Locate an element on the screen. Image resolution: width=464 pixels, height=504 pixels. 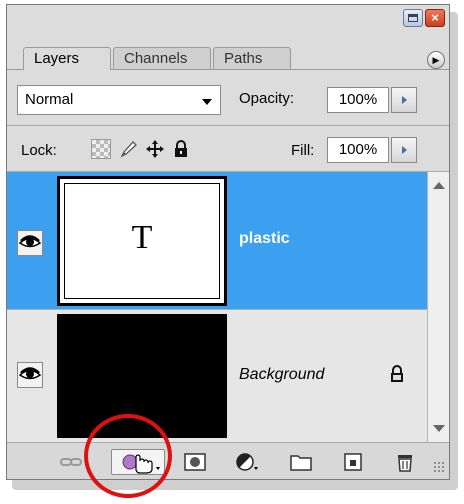
tab-layers: Layers is located at coordinates (67, 58).